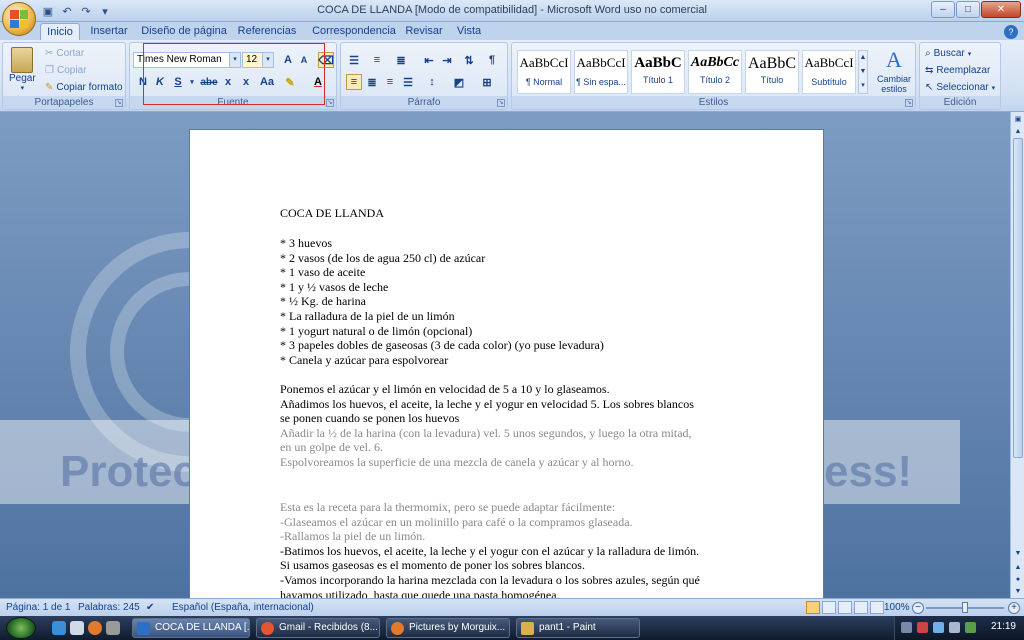  Describe the element at coordinates (77, 628) in the screenshot. I see `show-desktop-icon` at that location.